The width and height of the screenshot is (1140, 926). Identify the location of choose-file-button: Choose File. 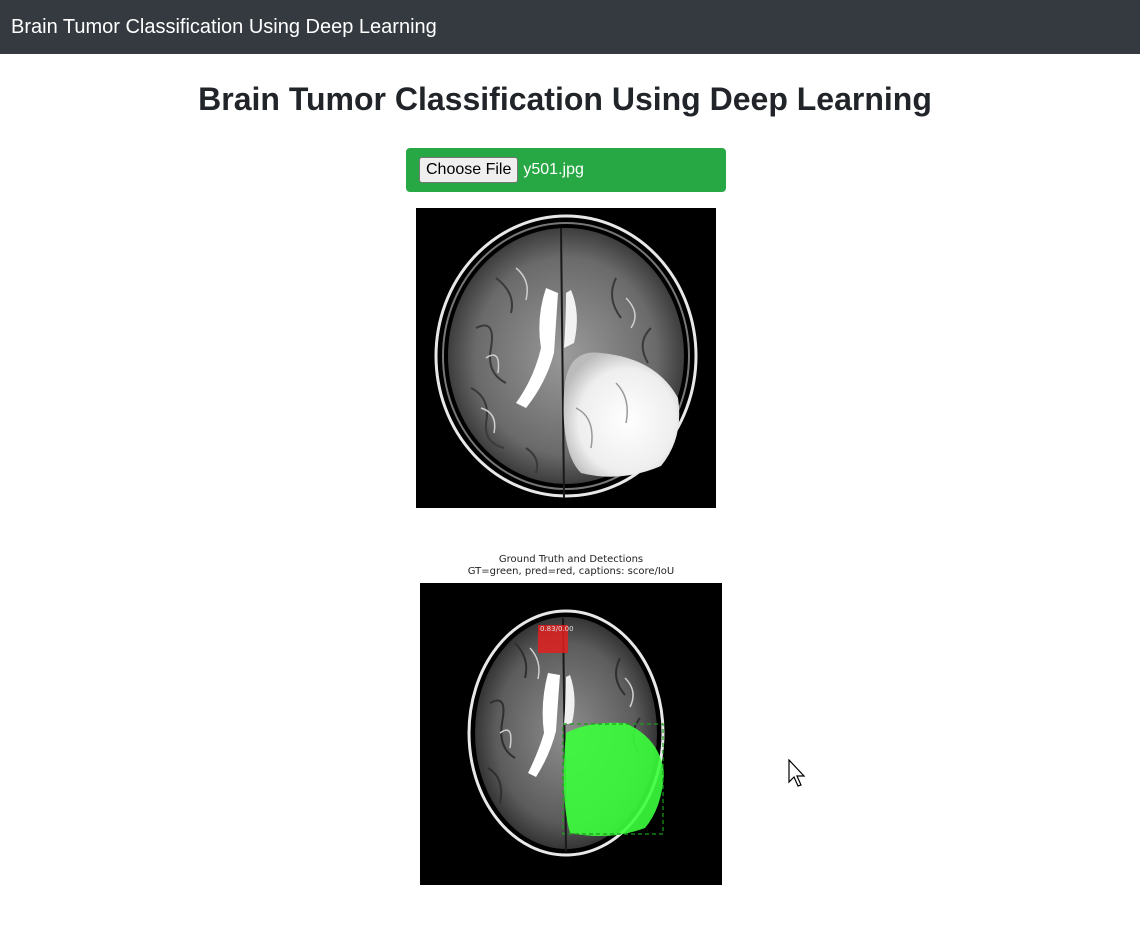
(469, 170).